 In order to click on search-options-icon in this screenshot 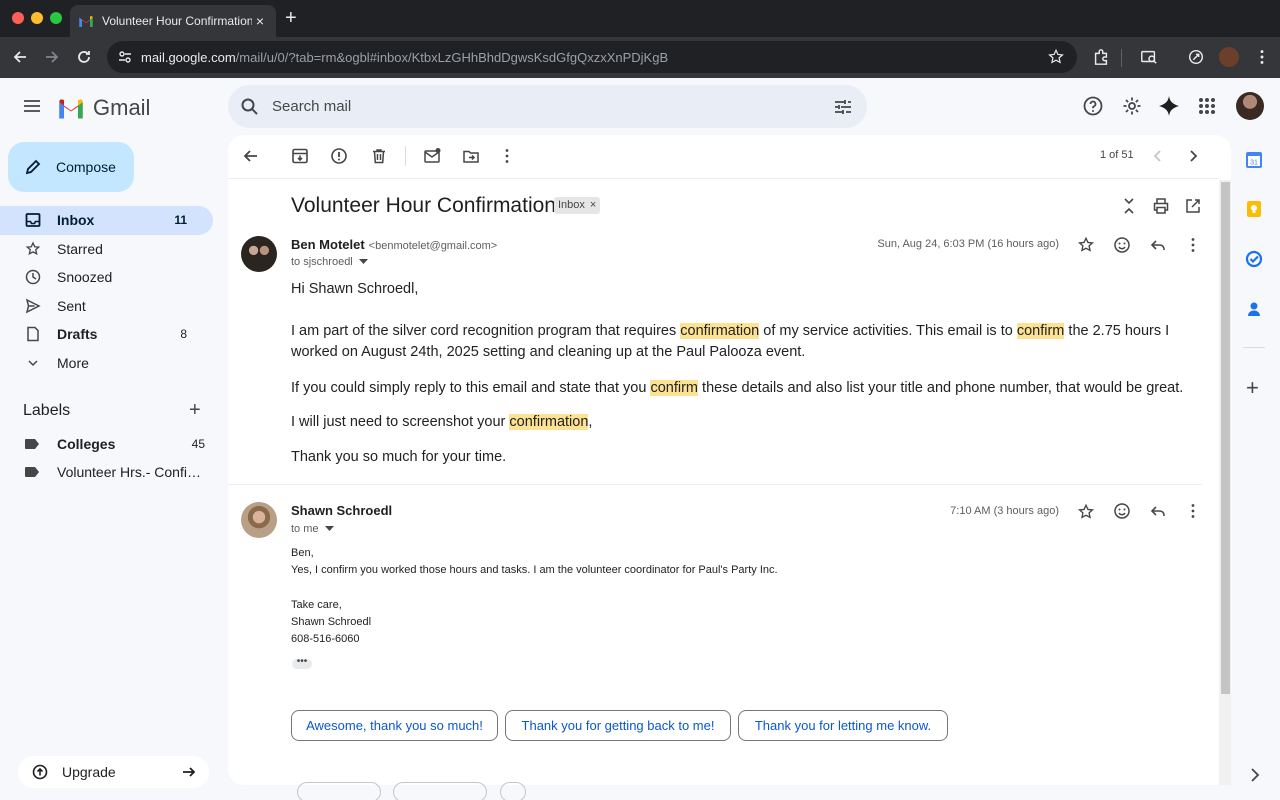, I will do `click(843, 107)`.